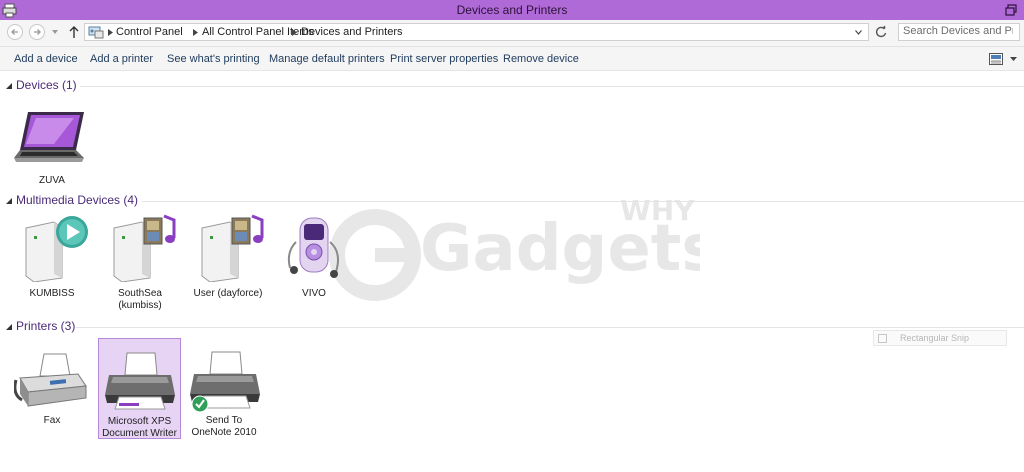 Image resolution: width=1024 pixels, height=472 pixels. What do you see at coordinates (935, 338) in the screenshot?
I see `snip-label: Rectangular Snip` at bounding box center [935, 338].